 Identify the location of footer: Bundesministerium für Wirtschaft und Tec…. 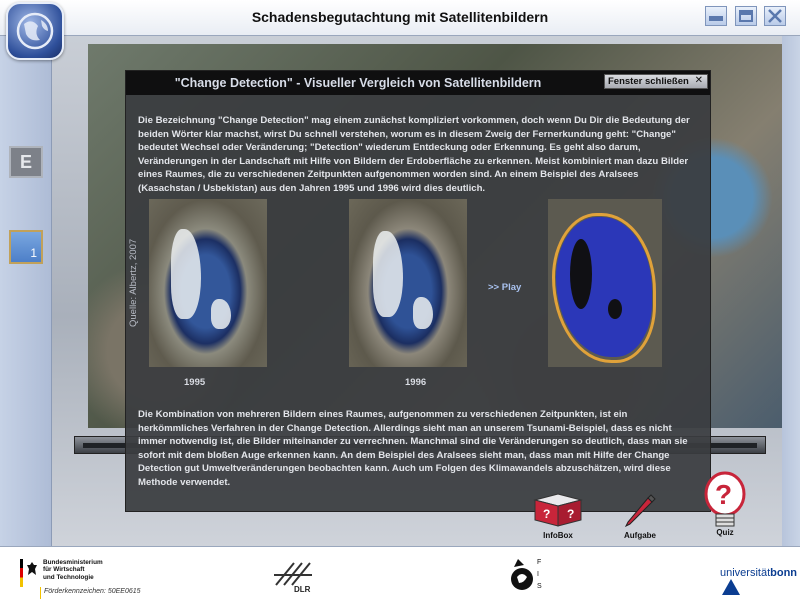
(400, 573).